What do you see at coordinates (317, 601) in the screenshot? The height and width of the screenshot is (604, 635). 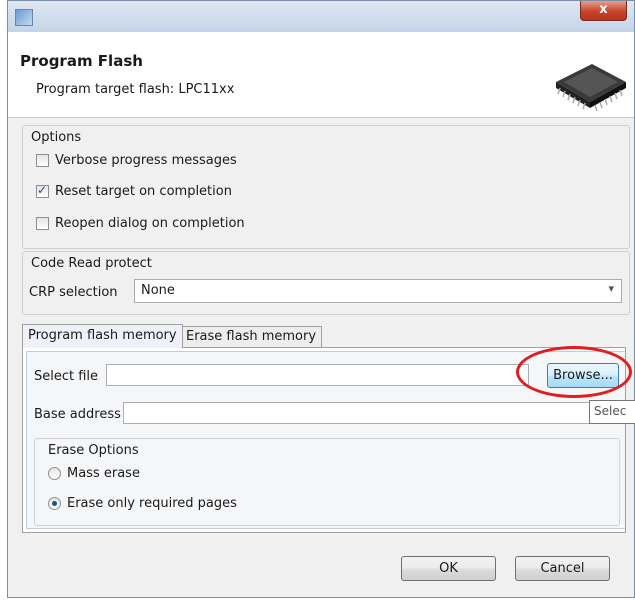 I see `bottom-strip` at bounding box center [317, 601].